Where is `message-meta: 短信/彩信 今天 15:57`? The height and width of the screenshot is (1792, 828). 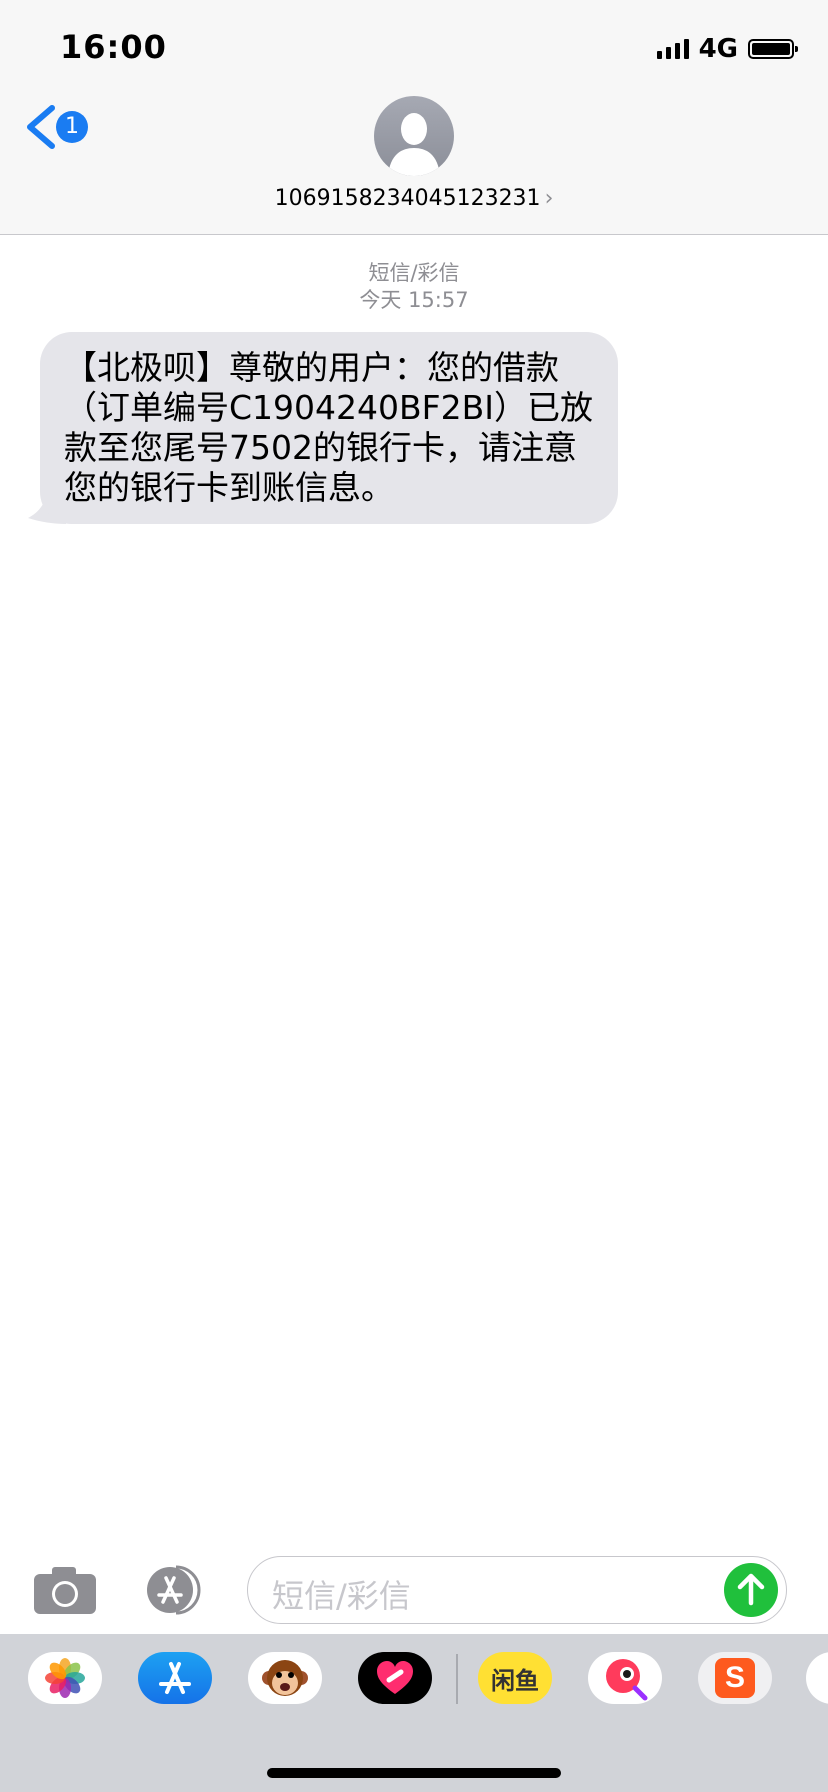 message-meta: 短信/彩信 今天 15:57 is located at coordinates (414, 287).